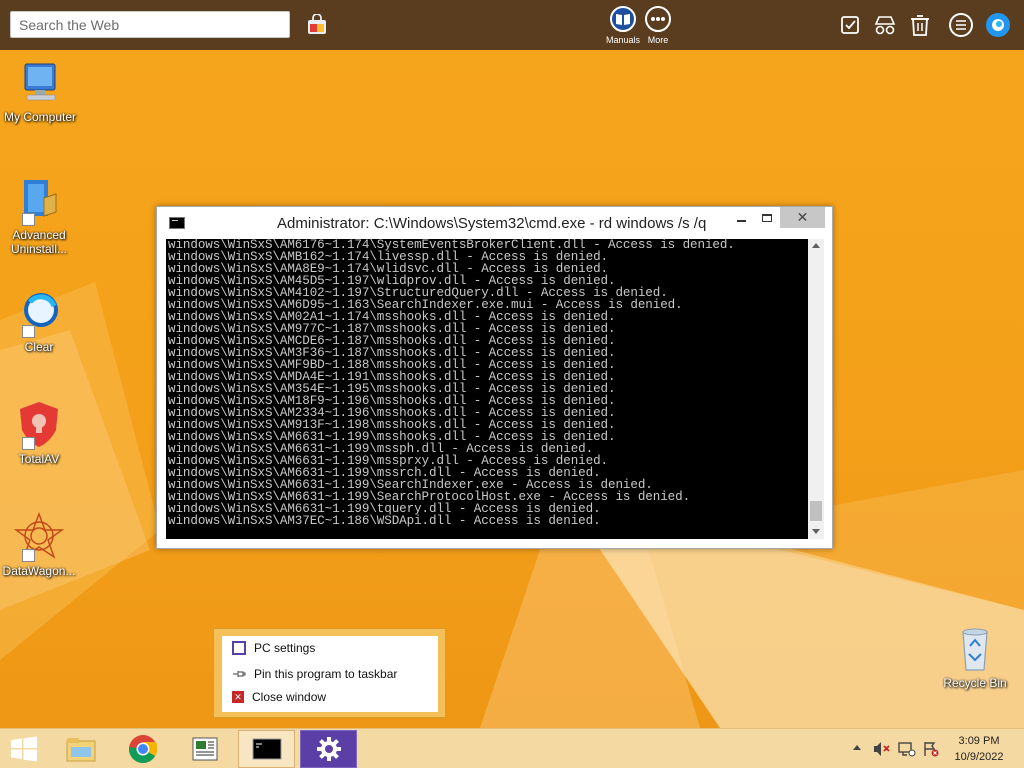  I want to click on pc-settings-icon, so click(239, 648).